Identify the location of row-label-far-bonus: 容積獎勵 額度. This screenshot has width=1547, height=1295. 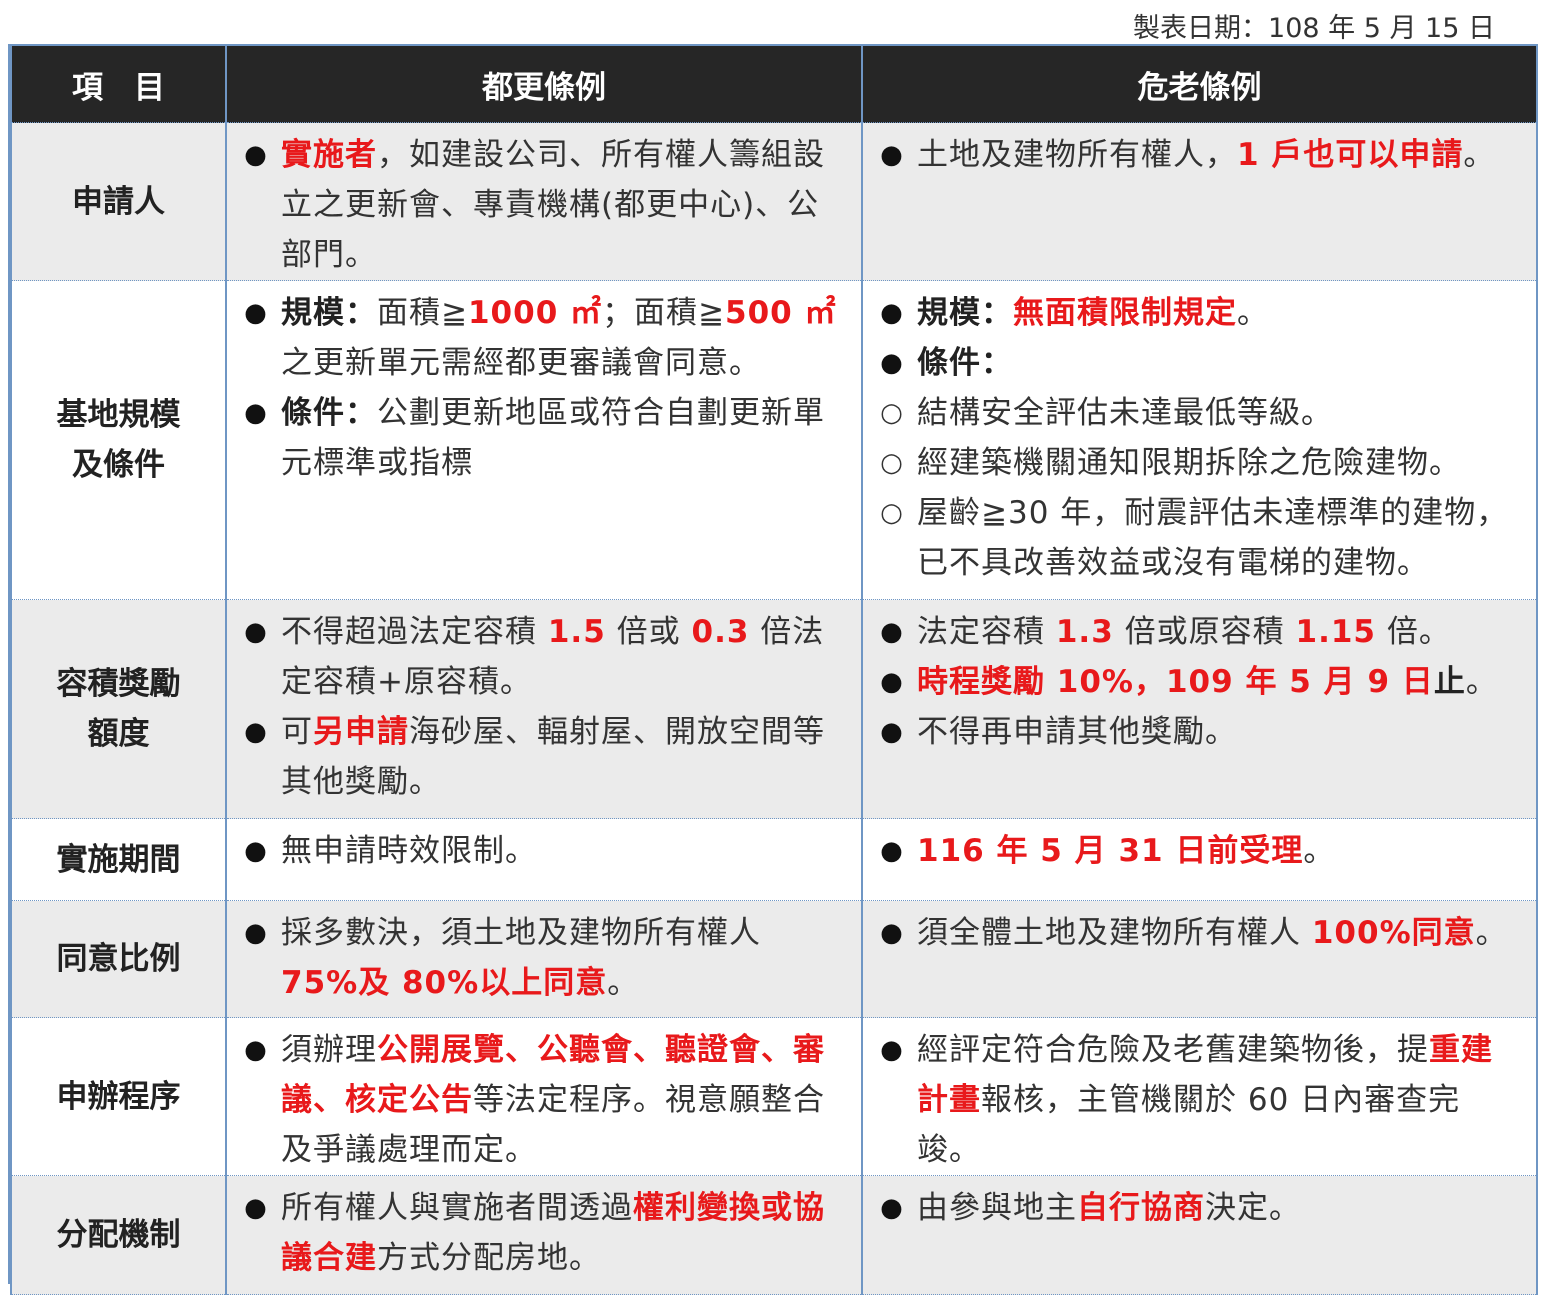
(118, 709).